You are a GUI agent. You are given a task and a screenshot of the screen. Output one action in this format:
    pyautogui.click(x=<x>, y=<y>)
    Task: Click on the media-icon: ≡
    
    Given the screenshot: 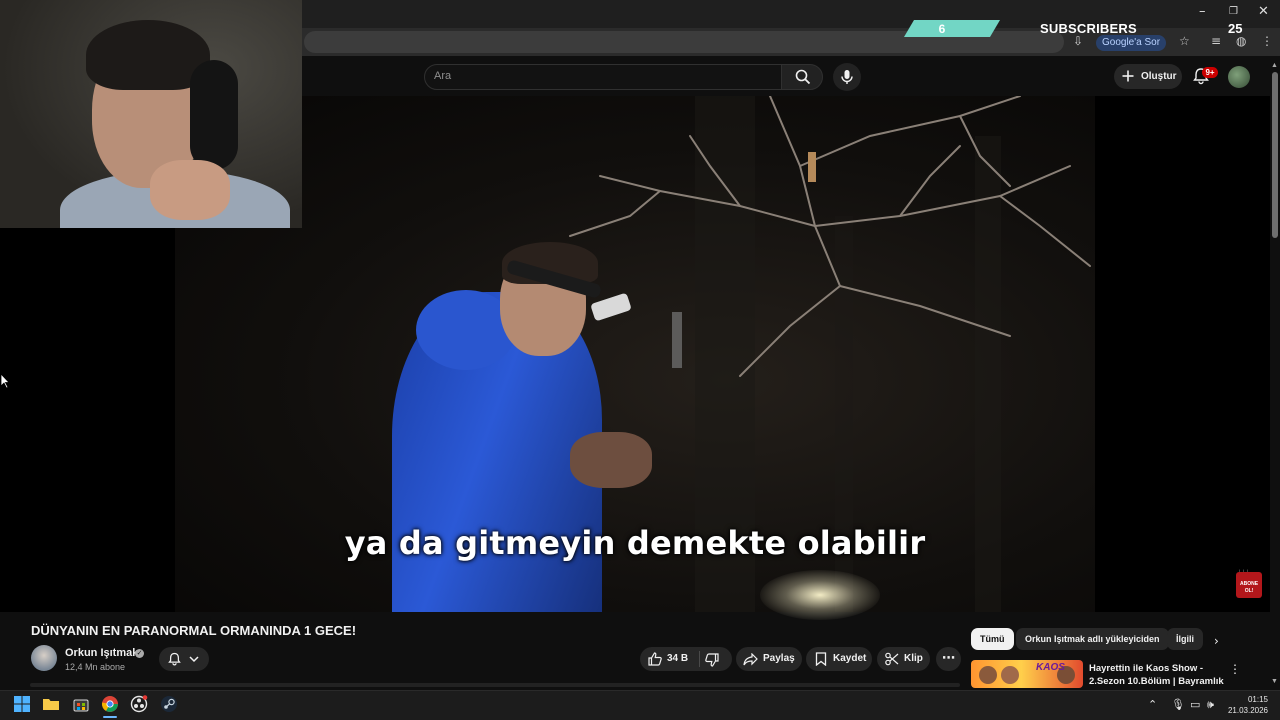 What is the action you would take?
    pyautogui.click(x=1216, y=41)
    